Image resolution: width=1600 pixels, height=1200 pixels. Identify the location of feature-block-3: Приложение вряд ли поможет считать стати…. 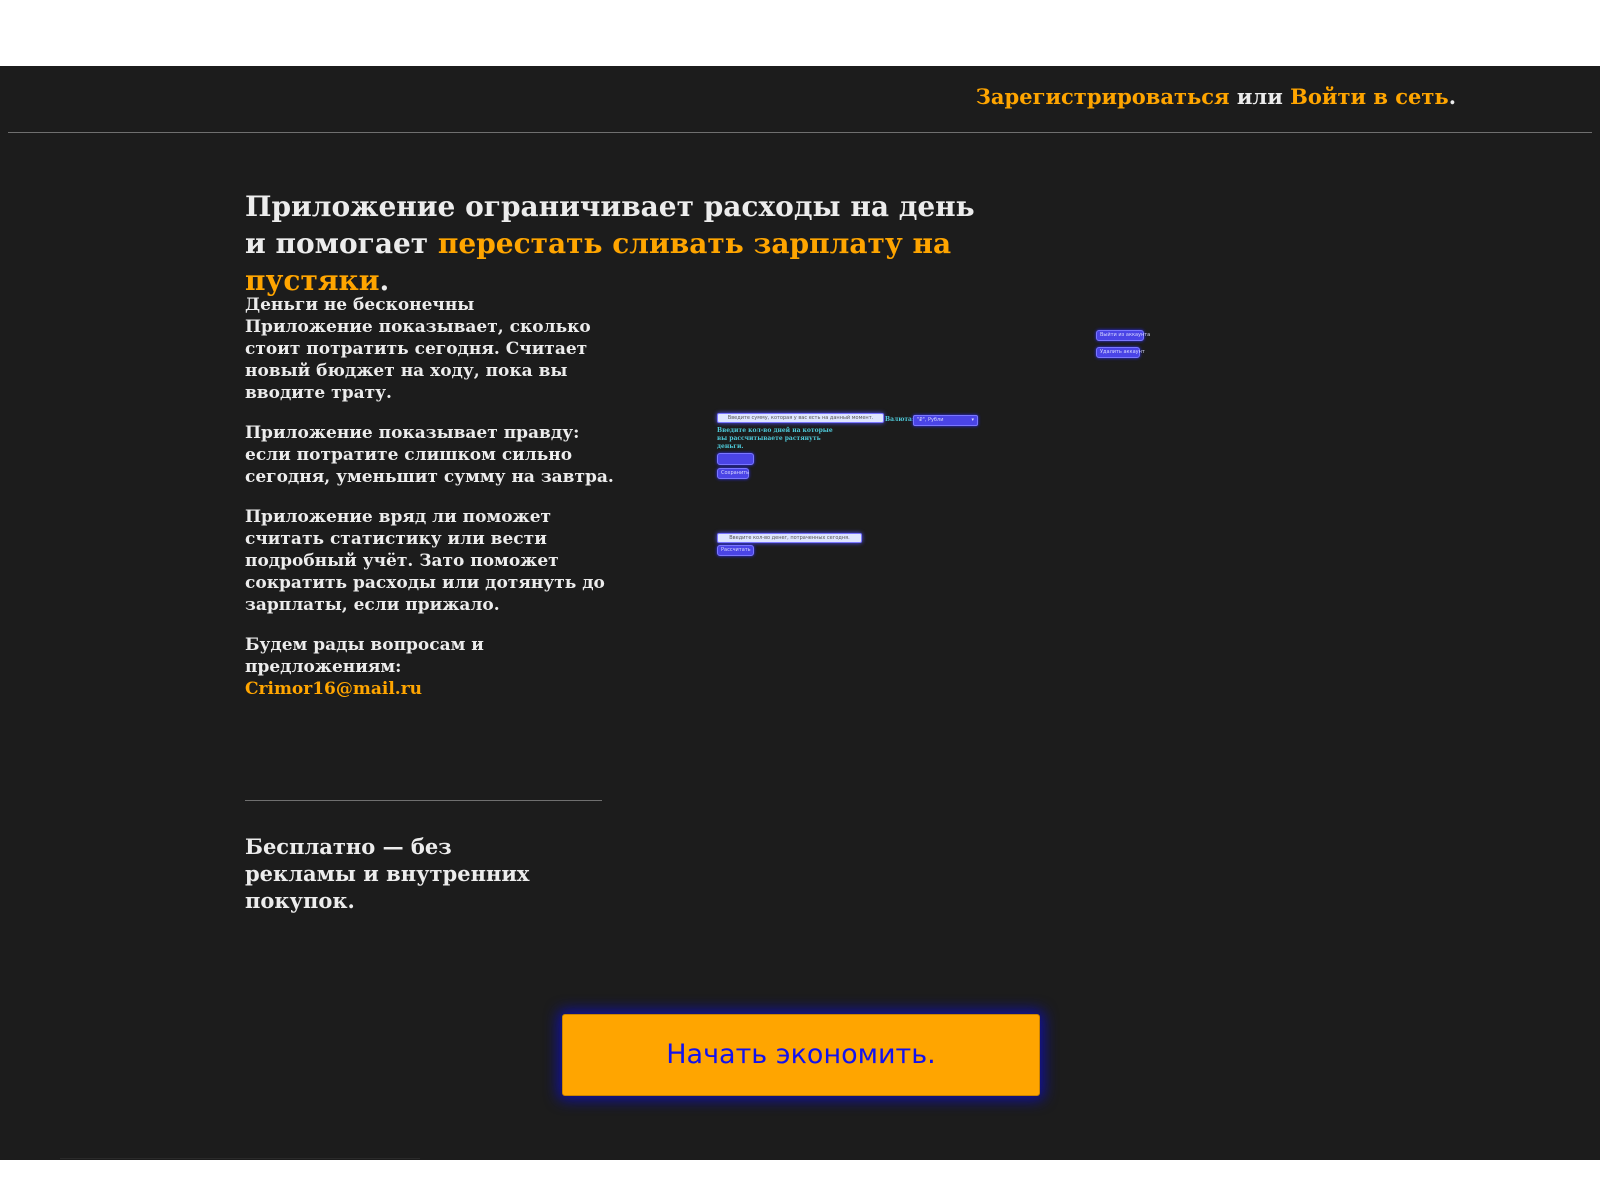
(430, 561).